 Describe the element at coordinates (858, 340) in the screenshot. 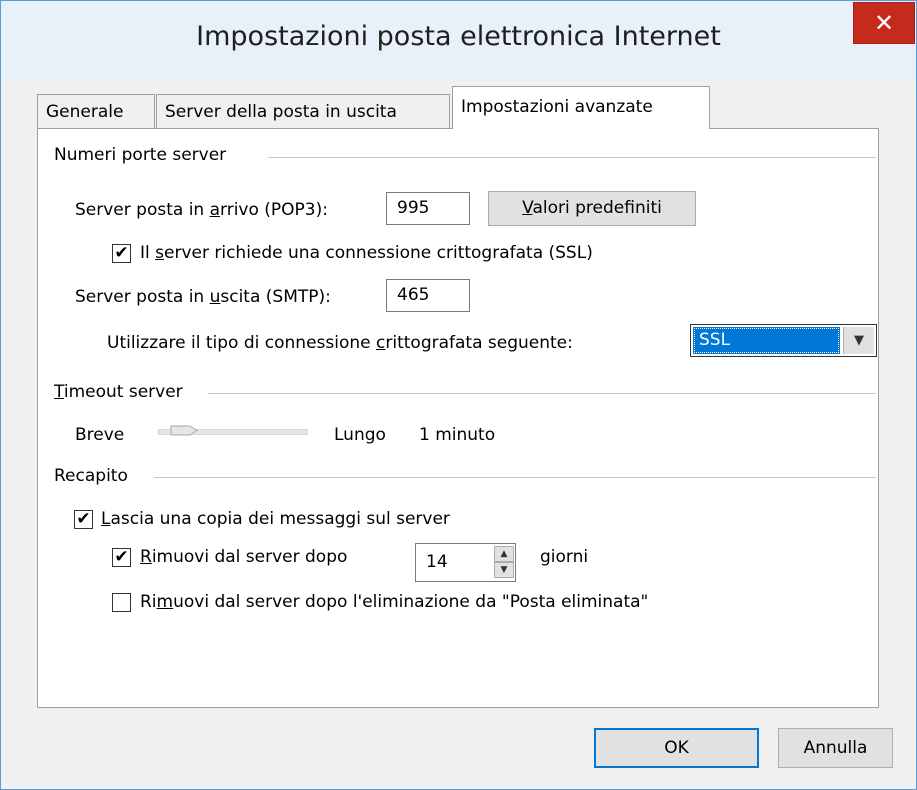

I see `chevron-down-icon: ▼` at that location.